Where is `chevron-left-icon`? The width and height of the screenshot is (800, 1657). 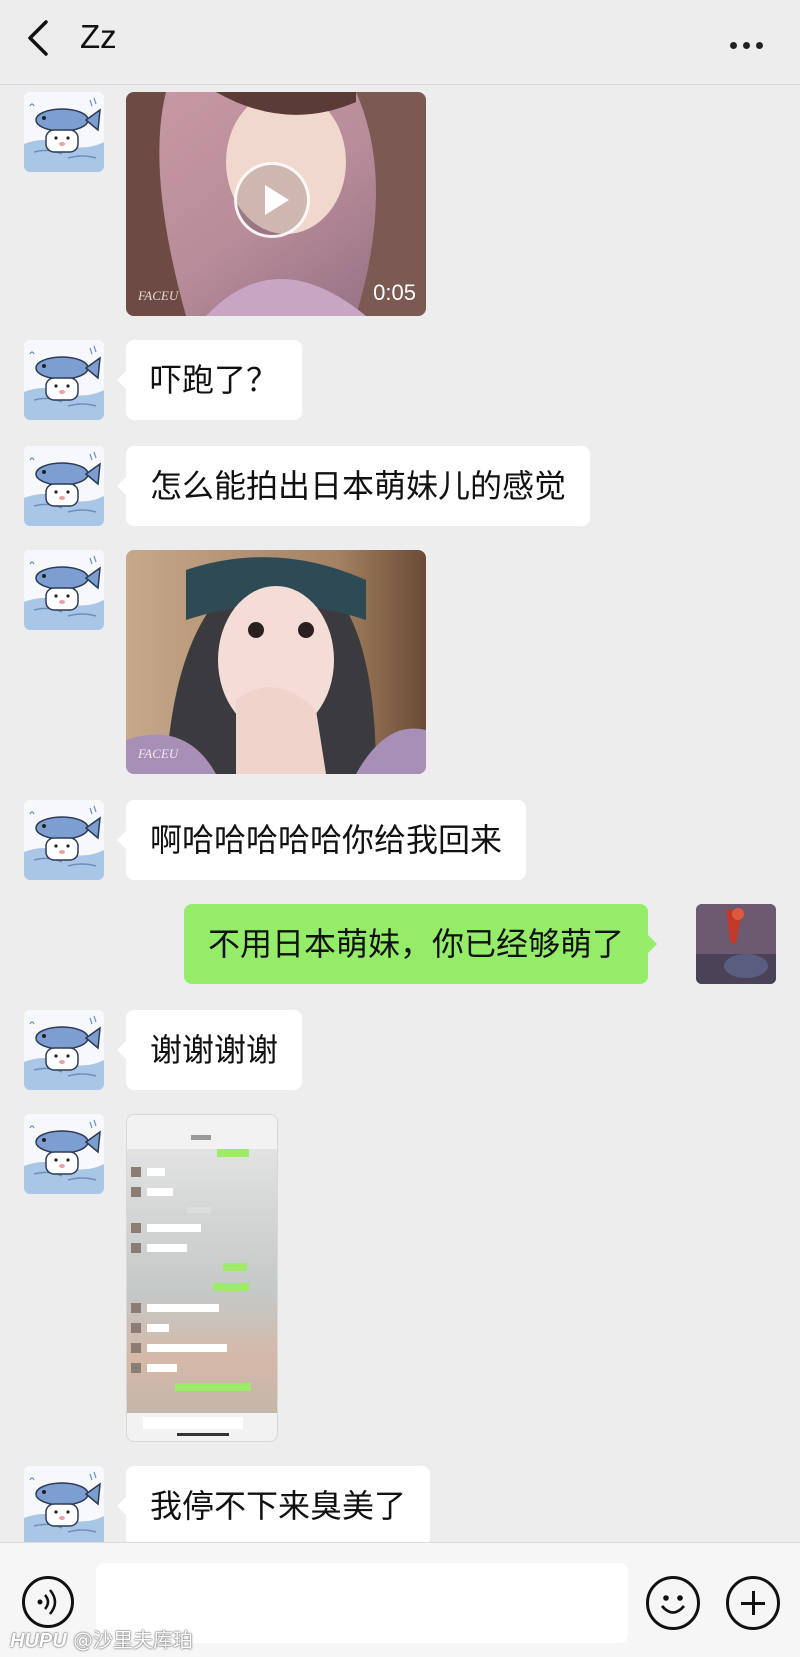 chevron-left-icon is located at coordinates (39, 38).